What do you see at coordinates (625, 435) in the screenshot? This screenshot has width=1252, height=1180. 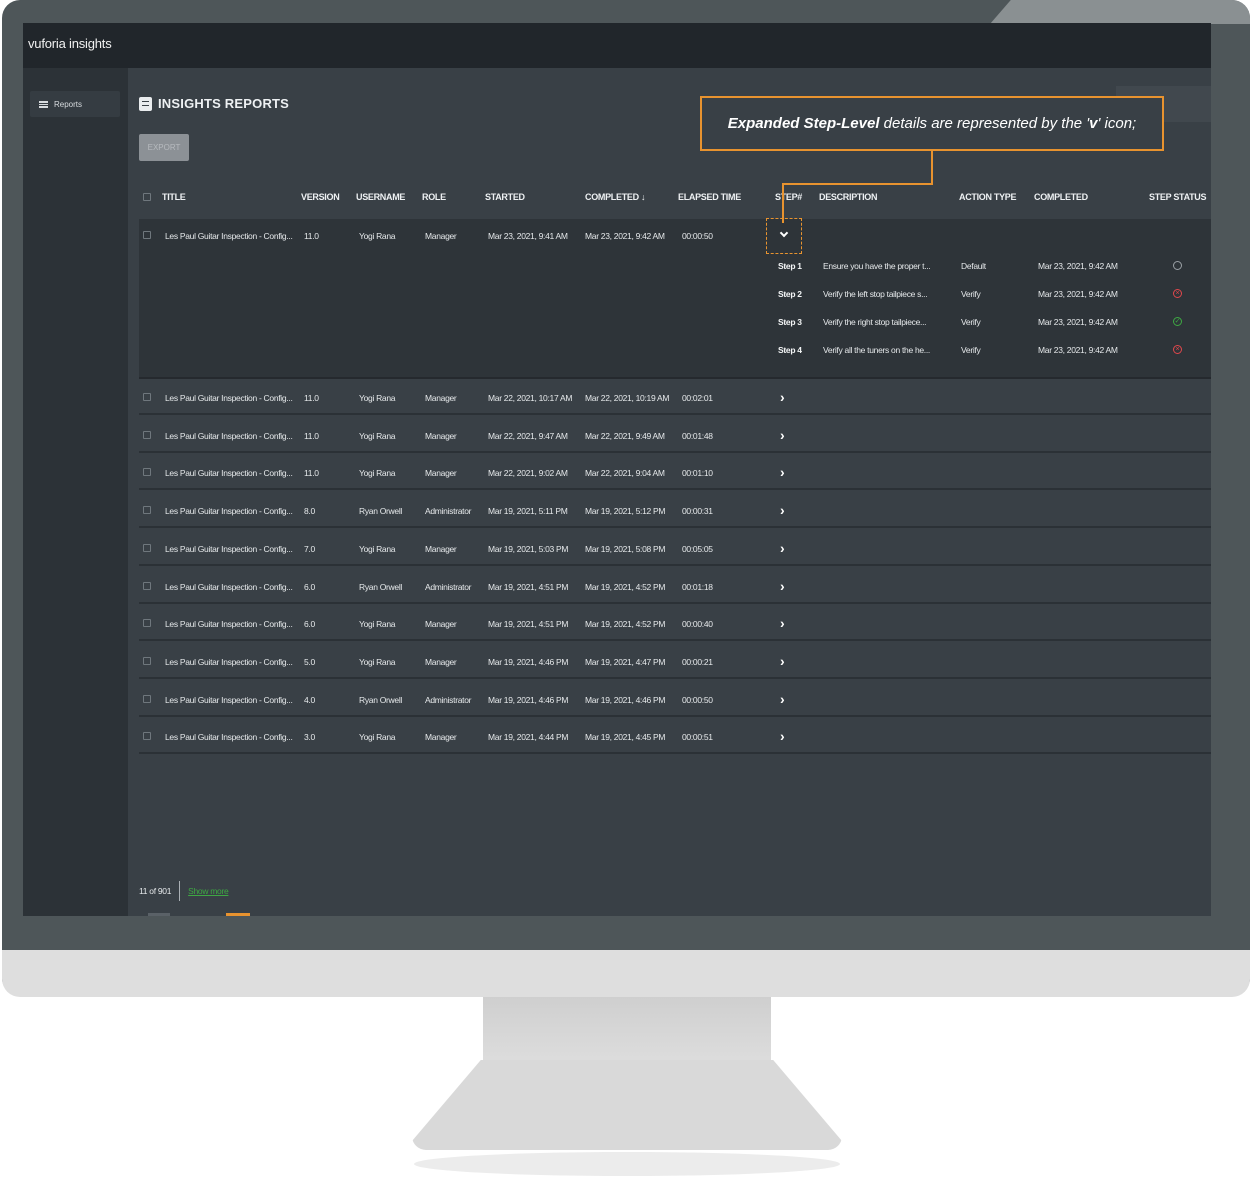 I see `cell-completed: Mar 22, 2021, 9:49 AM` at bounding box center [625, 435].